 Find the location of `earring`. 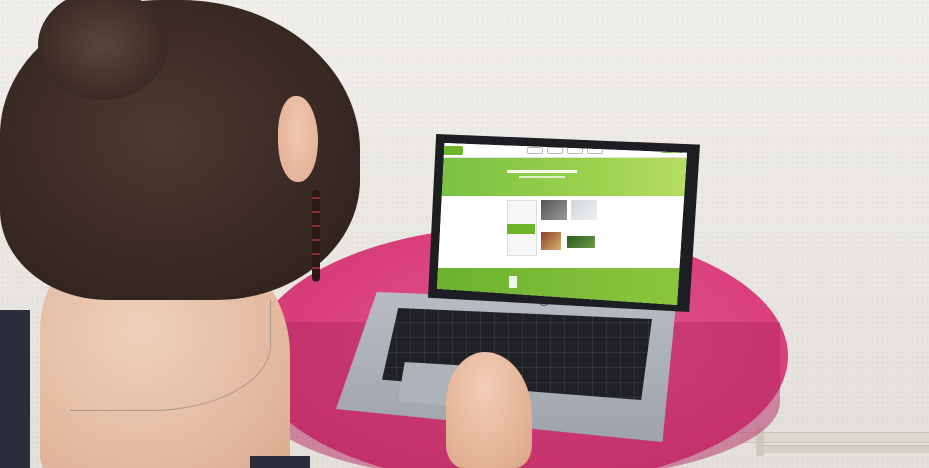

earring is located at coordinates (316, 236).